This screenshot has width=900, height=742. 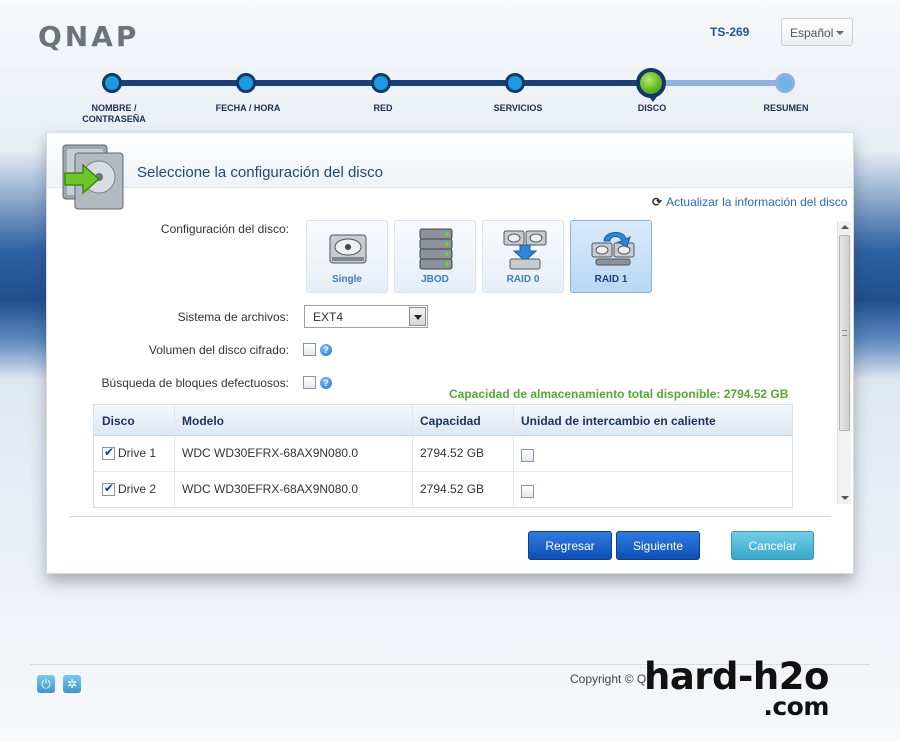 What do you see at coordinates (366, 316) in the screenshot?
I see `filesystem-select: EXT4` at bounding box center [366, 316].